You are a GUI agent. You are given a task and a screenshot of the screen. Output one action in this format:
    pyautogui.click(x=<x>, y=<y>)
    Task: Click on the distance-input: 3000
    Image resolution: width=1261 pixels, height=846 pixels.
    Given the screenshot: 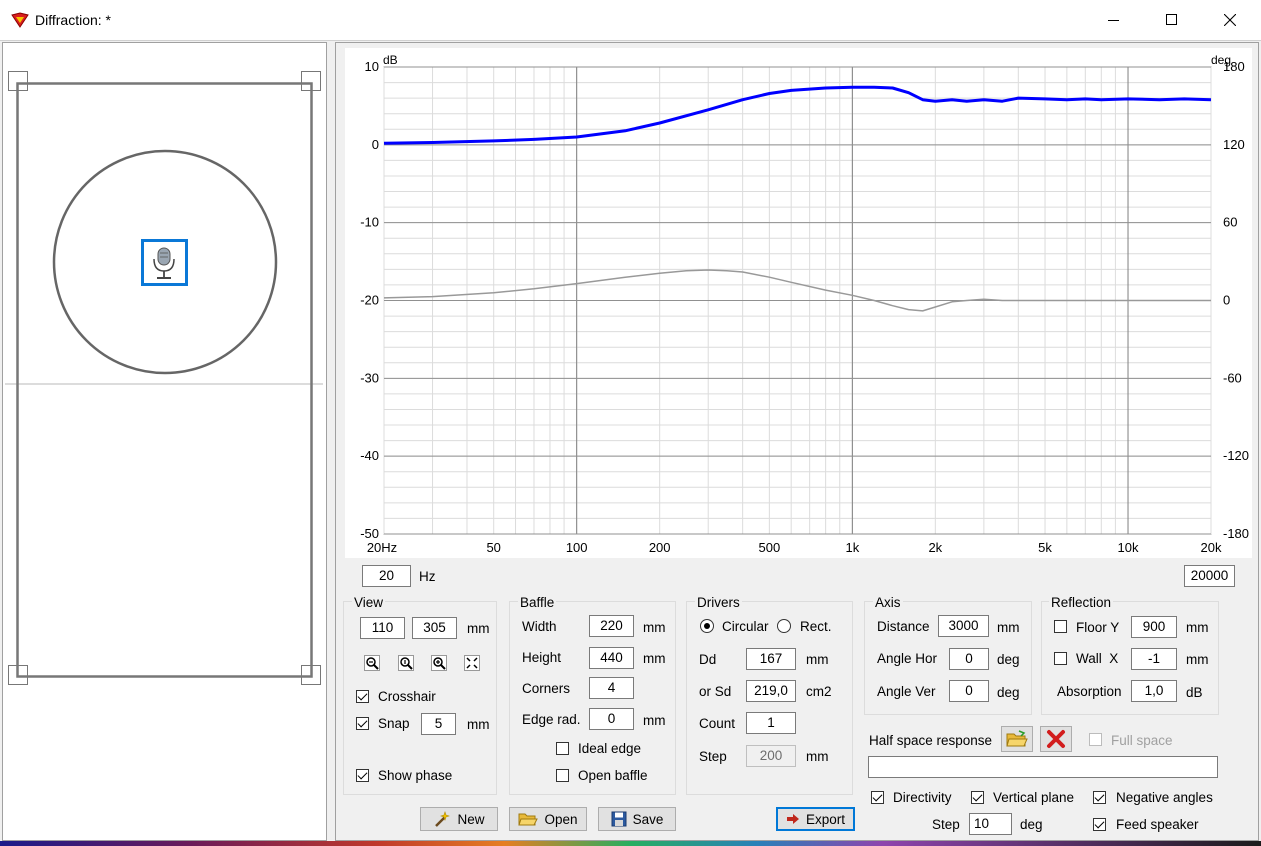 What is the action you would take?
    pyautogui.click(x=963, y=626)
    